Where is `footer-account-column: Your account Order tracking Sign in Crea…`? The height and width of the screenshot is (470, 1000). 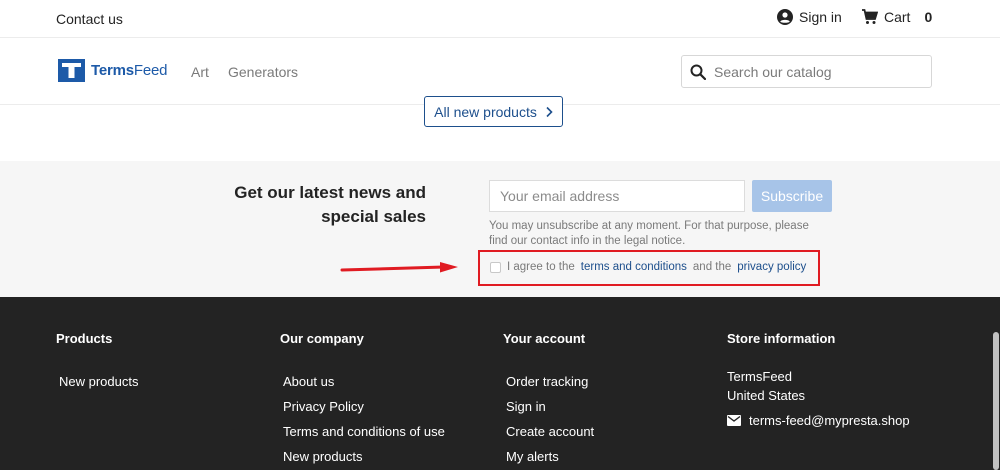 footer-account-column: Your account Order tracking Sign in Crea… is located at coordinates (548, 400).